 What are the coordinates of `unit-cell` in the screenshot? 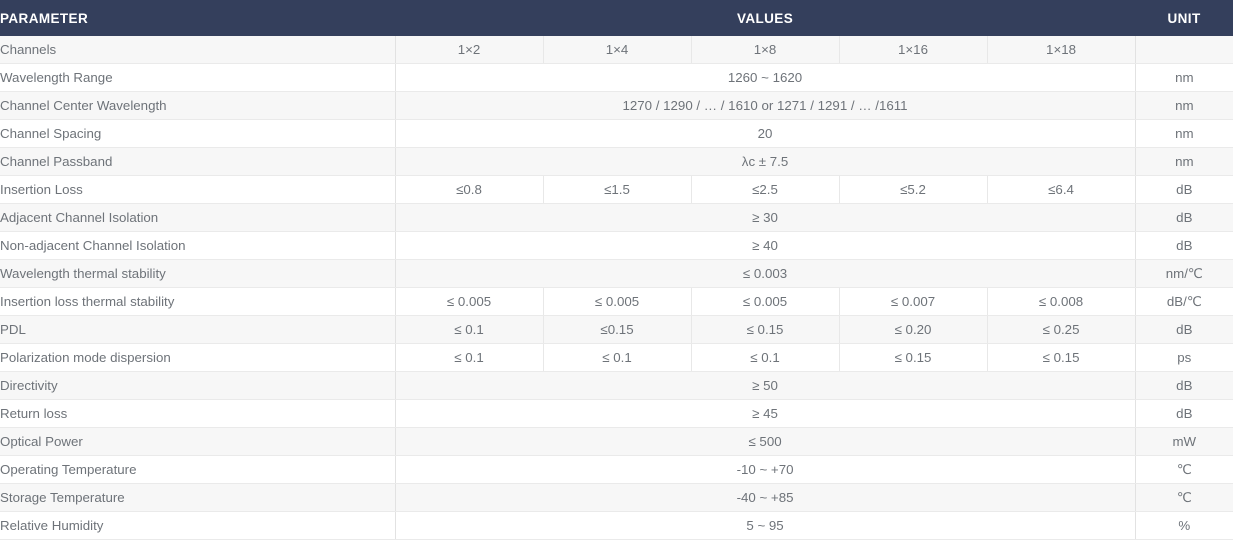 It's located at (1184, 50).